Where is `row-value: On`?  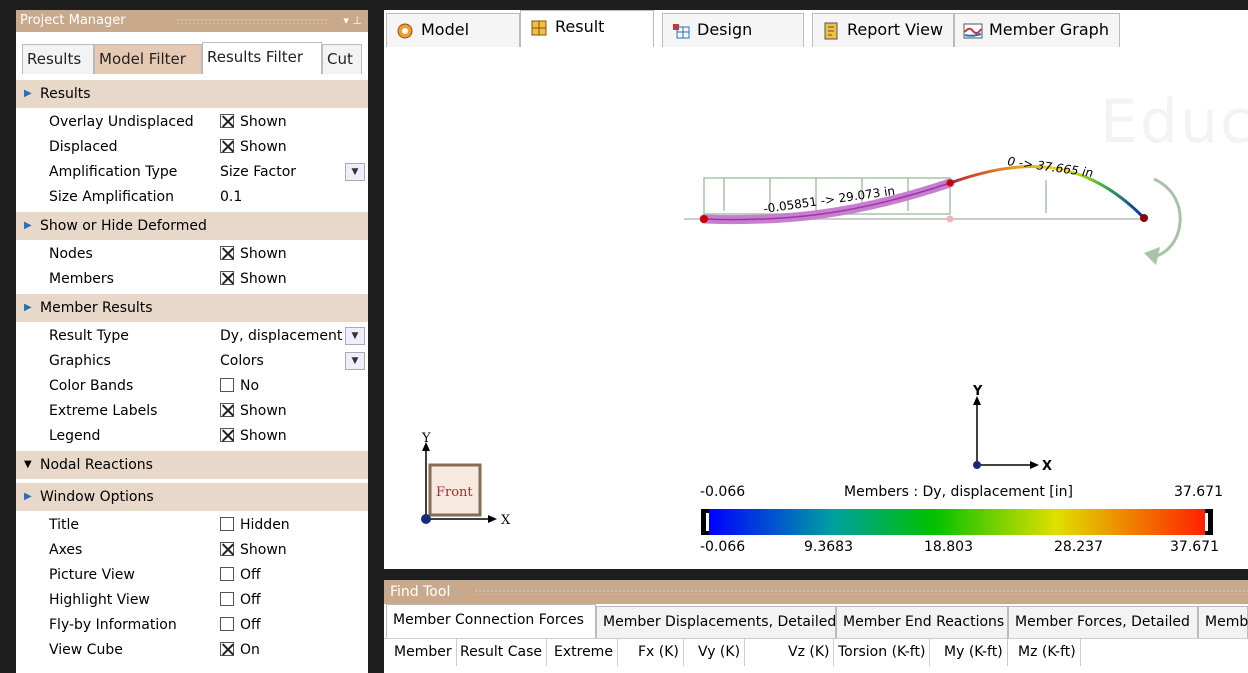
row-value: On is located at coordinates (240, 650).